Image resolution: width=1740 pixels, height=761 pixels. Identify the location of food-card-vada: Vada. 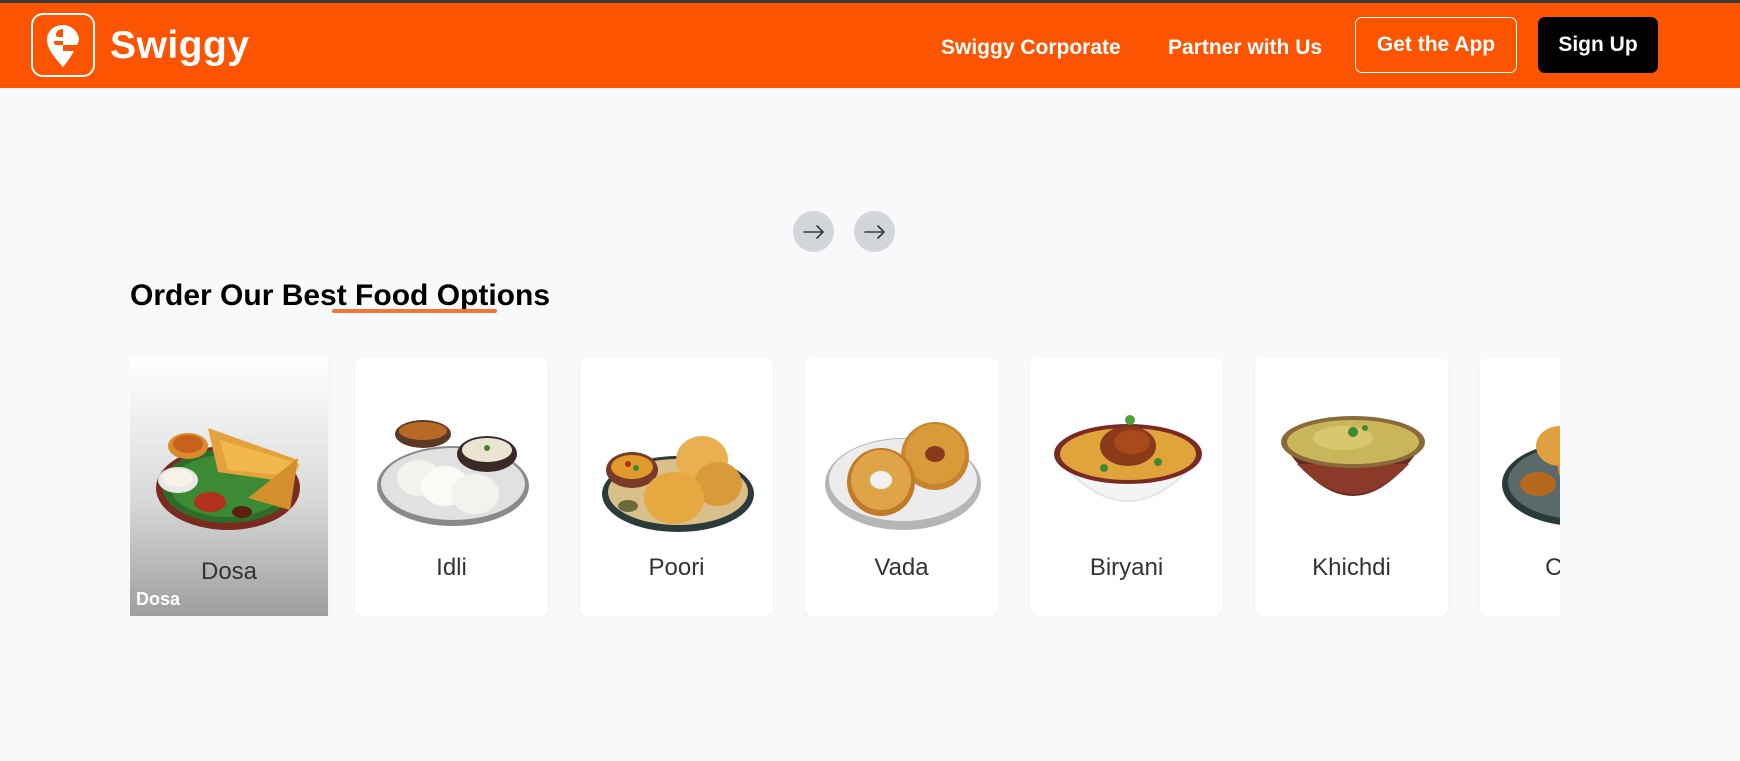
(901, 487).